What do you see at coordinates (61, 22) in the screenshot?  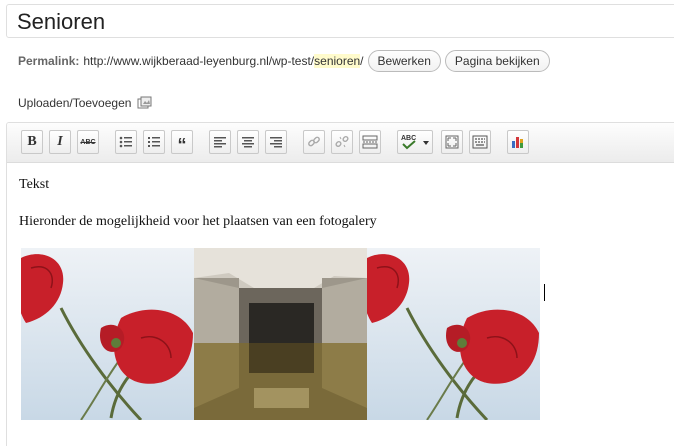 I see `post-title-input: Senioren` at bounding box center [61, 22].